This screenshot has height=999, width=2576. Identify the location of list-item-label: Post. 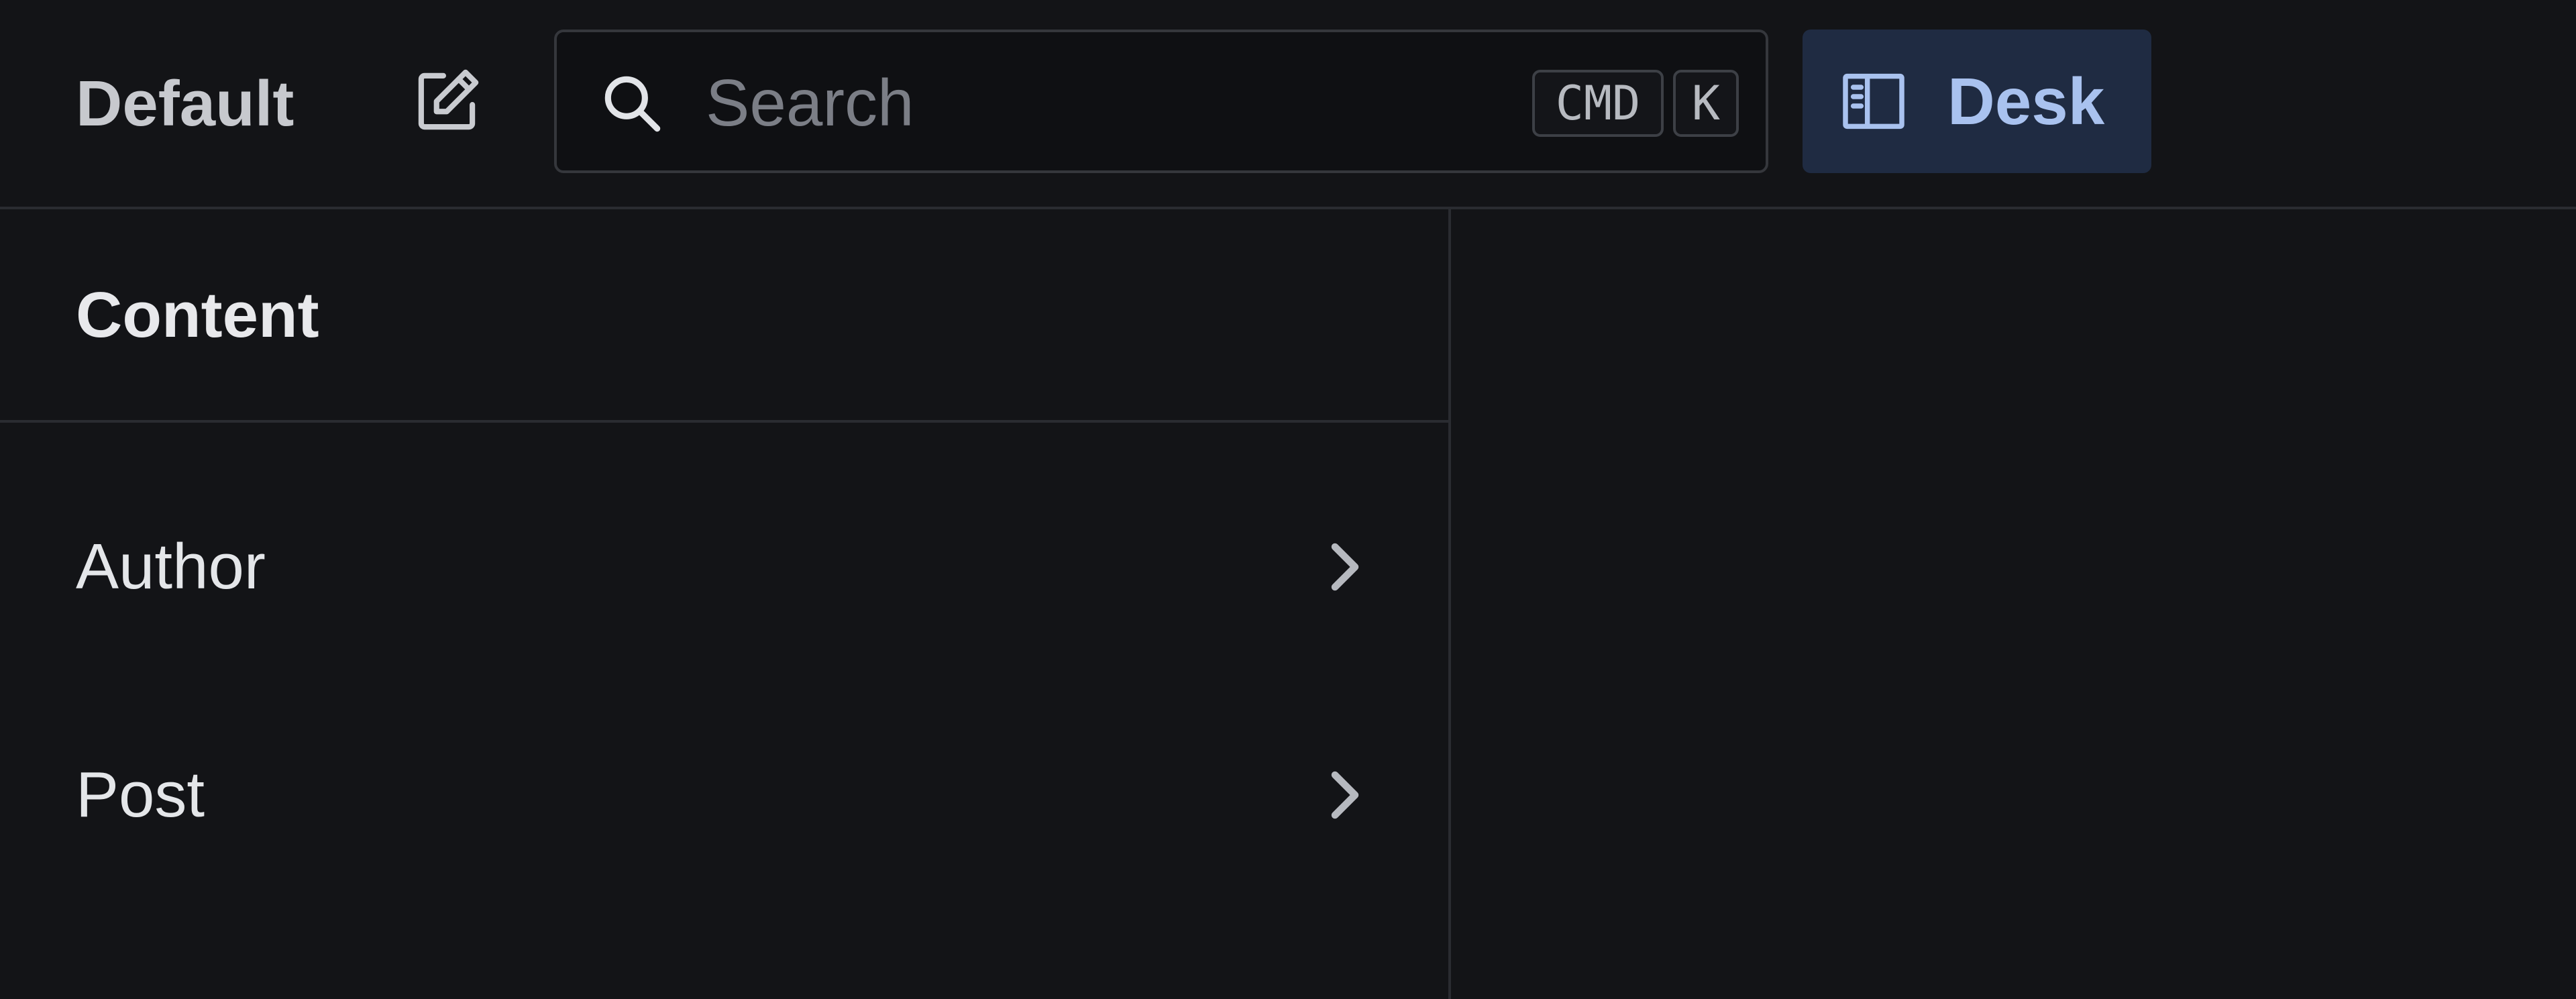
(140, 795).